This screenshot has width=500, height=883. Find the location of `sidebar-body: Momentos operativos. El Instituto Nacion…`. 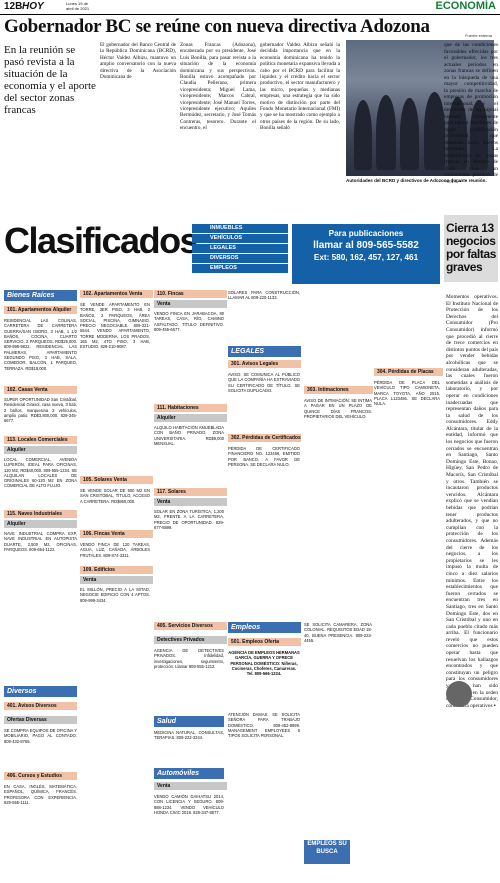

sidebar-body: Momentos operativos. El Instituto Nacion… is located at coordinates (472, 501).